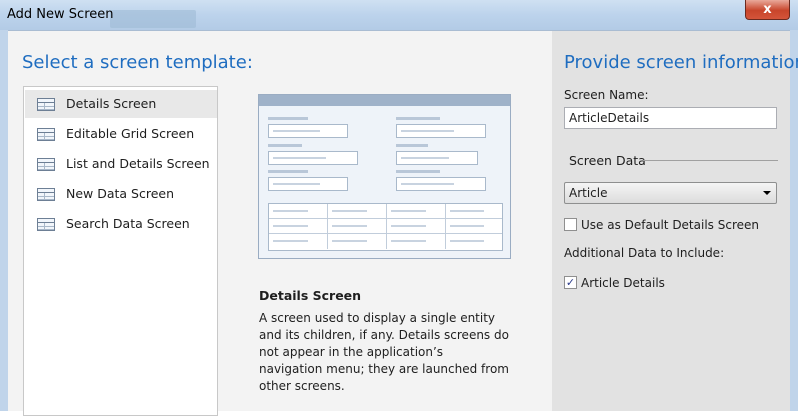  What do you see at coordinates (46, 134) in the screenshot?
I see `editable-grid-screen-icon` at bounding box center [46, 134].